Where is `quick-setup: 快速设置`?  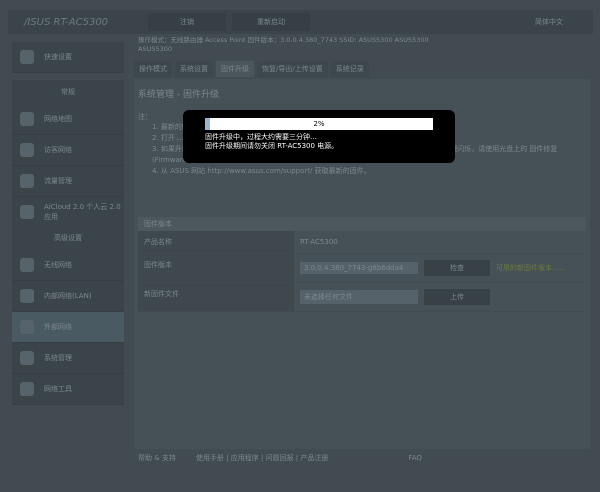 quick-setup: 快速设置 is located at coordinates (68, 57).